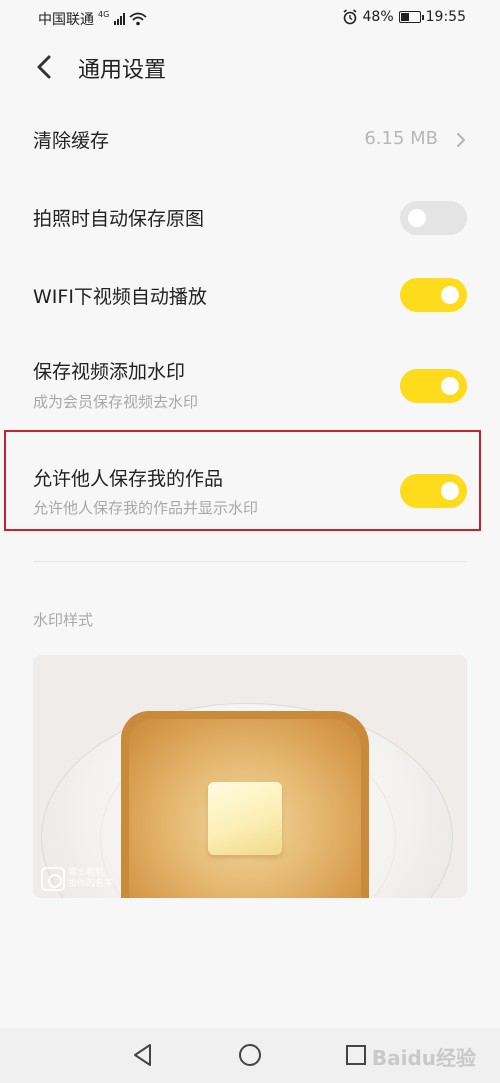  I want to click on cache-size-value: 6.15 MB, so click(401, 138).